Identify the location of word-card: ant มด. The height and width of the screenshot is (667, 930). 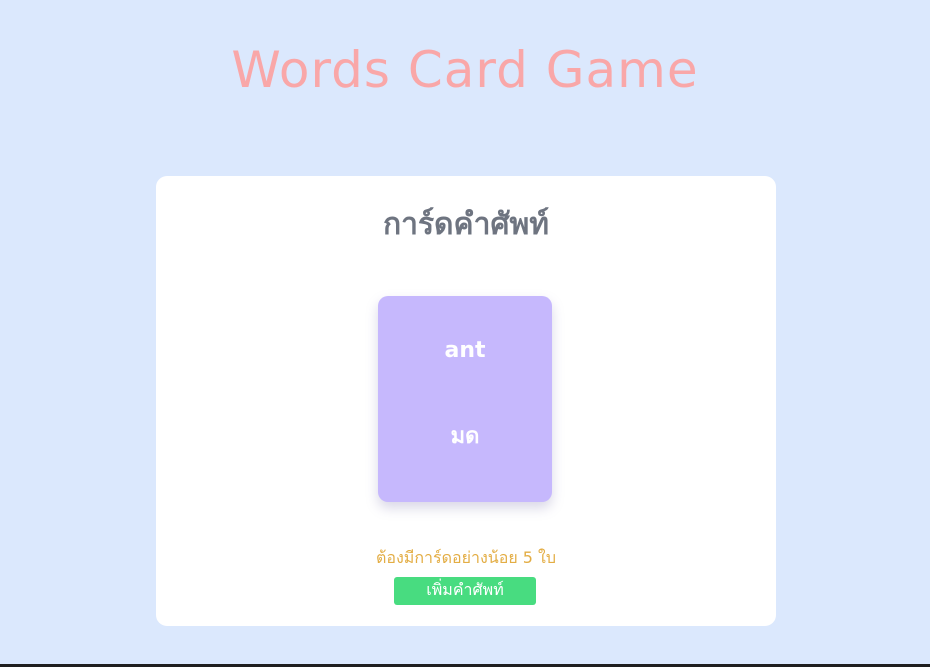
(465, 399).